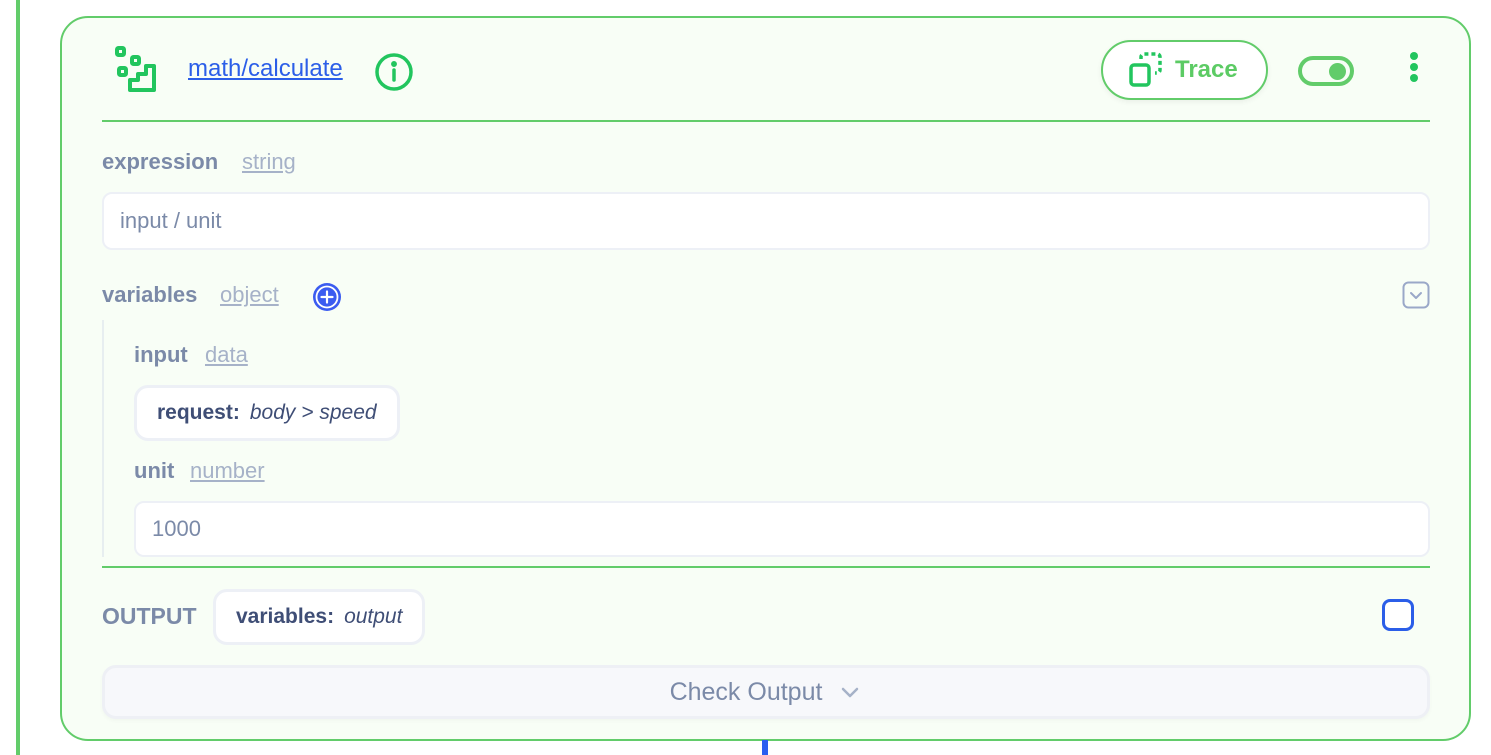 The image size is (1491, 755). Describe the element at coordinates (265, 69) in the screenshot. I see `step-title-link: math/calculate` at that location.